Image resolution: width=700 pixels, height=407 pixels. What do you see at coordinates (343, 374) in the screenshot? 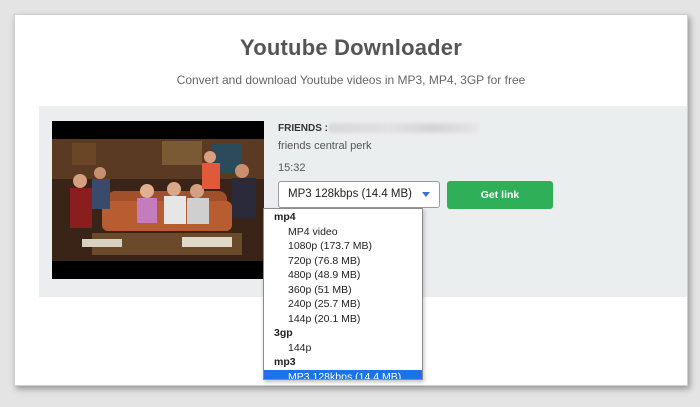
I see `option-mp3-128kbps: MP3 128kbps (14.4 MB)` at bounding box center [343, 374].